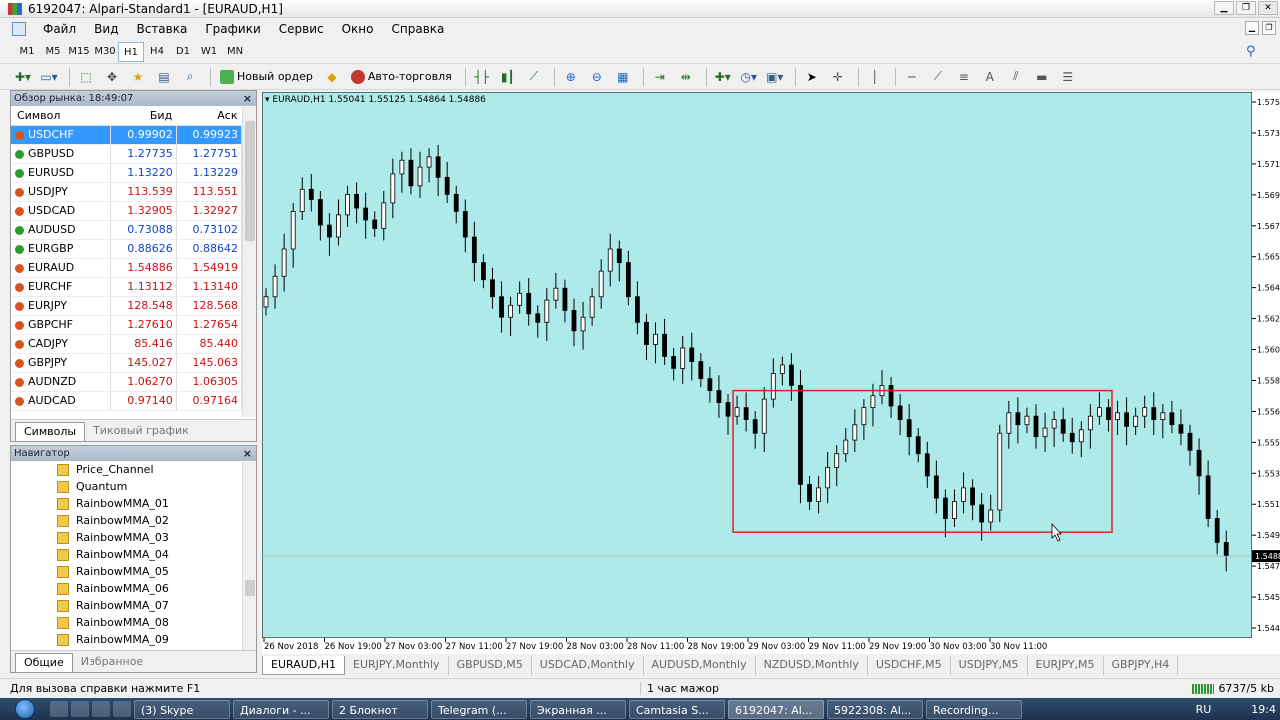 This screenshot has height=720, width=1280. I want to click on taskbar-item: (3) Skype, so click(182, 709).